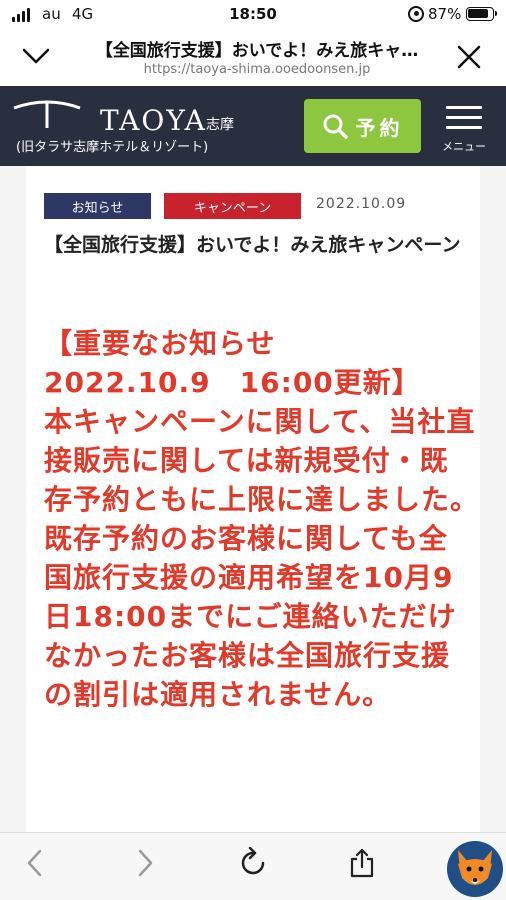 This screenshot has height=900, width=506. Describe the element at coordinates (335, 126) in the screenshot. I see `search-icon` at that location.